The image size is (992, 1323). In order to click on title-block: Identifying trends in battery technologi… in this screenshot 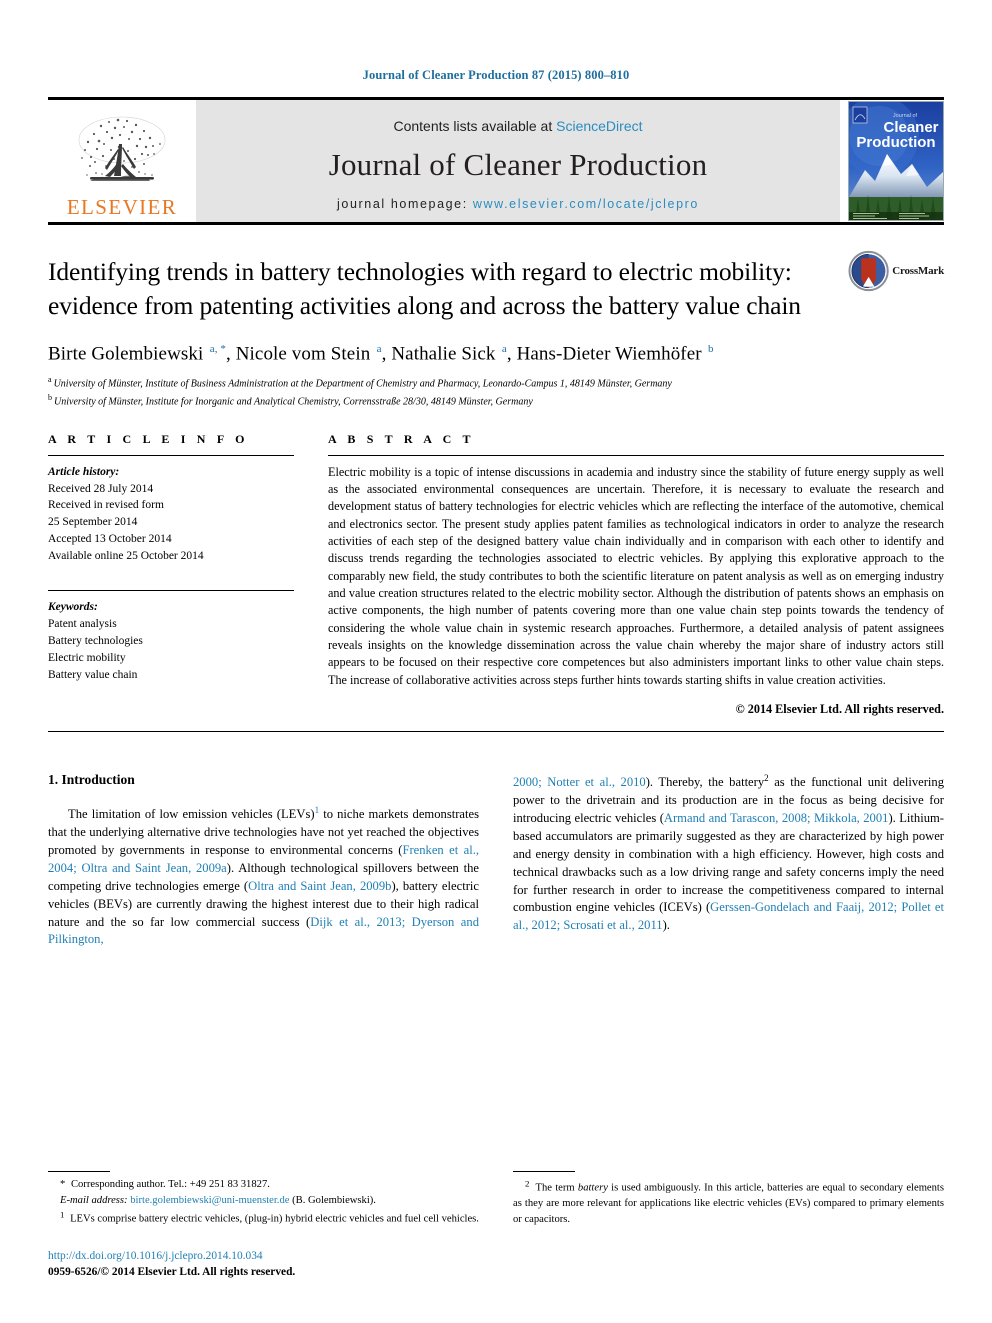, I will do `click(496, 317)`.